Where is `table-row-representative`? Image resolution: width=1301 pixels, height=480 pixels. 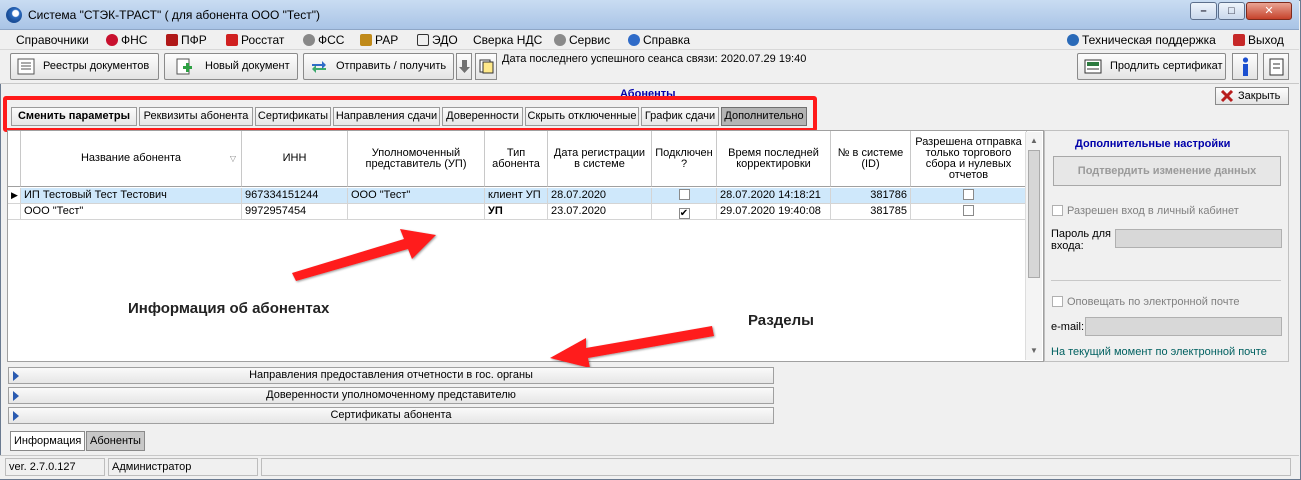 table-row-representative is located at coordinates (416, 212).